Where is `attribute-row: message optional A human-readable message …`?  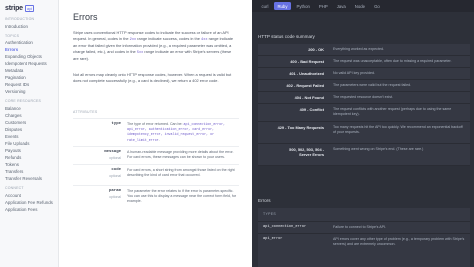 attribute-row: message optional A human-readable message … is located at coordinates (156, 155).